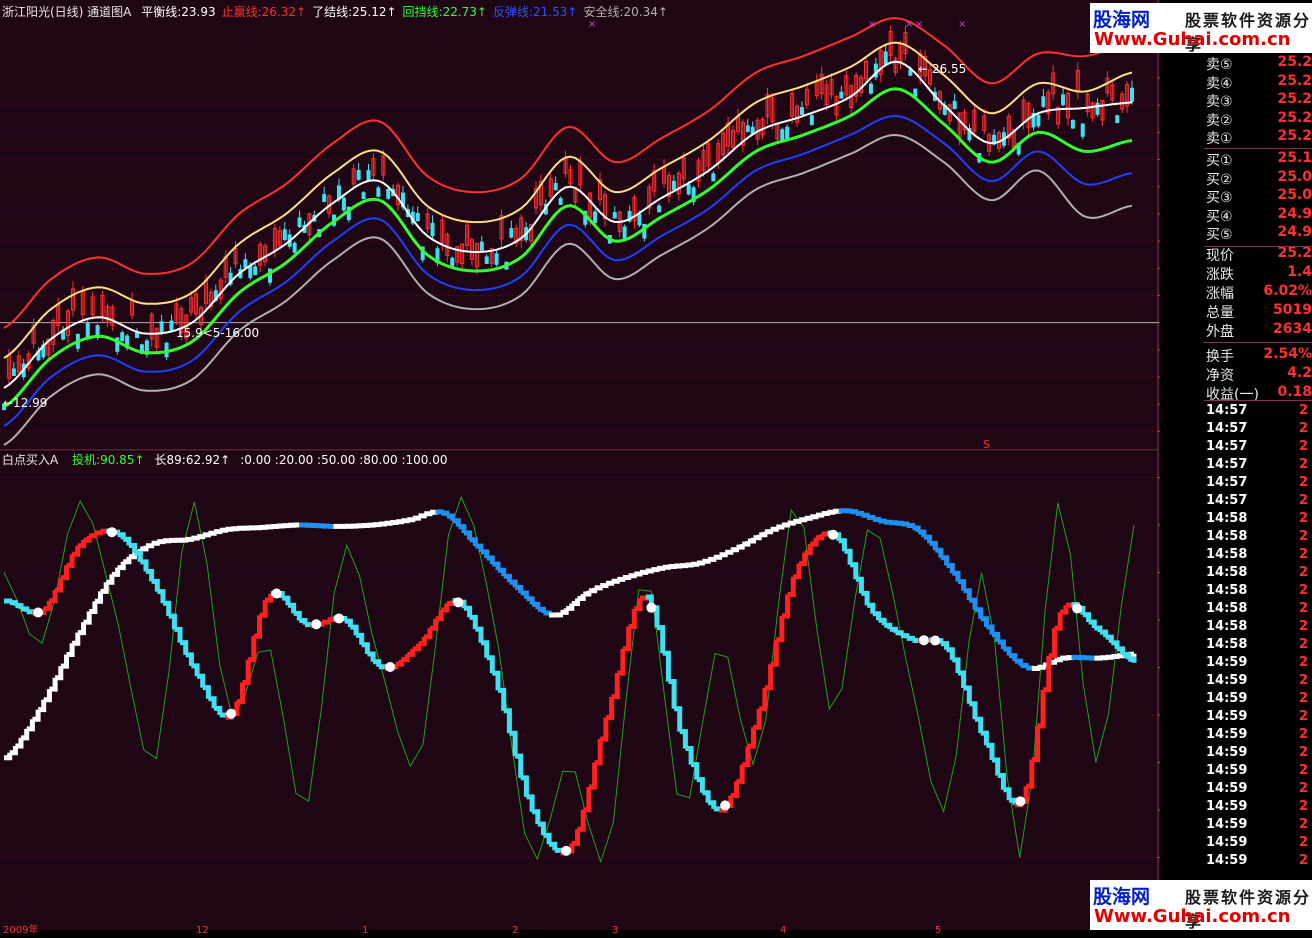  Describe the element at coordinates (1219, 83) in the screenshot. I see `row-label: 卖④` at that location.